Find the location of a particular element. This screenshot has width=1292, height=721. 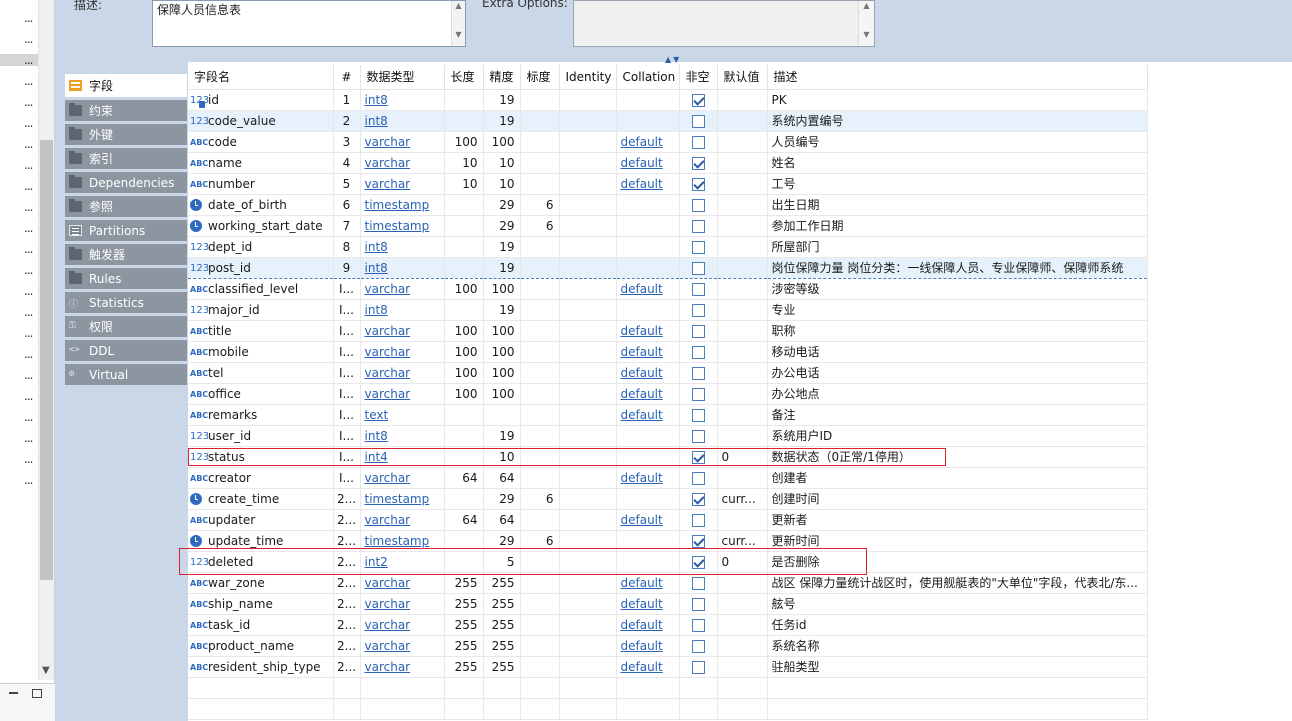

table-row: ABCcreator I... varchar 64 64 default 创建者 is located at coordinates (668, 478).